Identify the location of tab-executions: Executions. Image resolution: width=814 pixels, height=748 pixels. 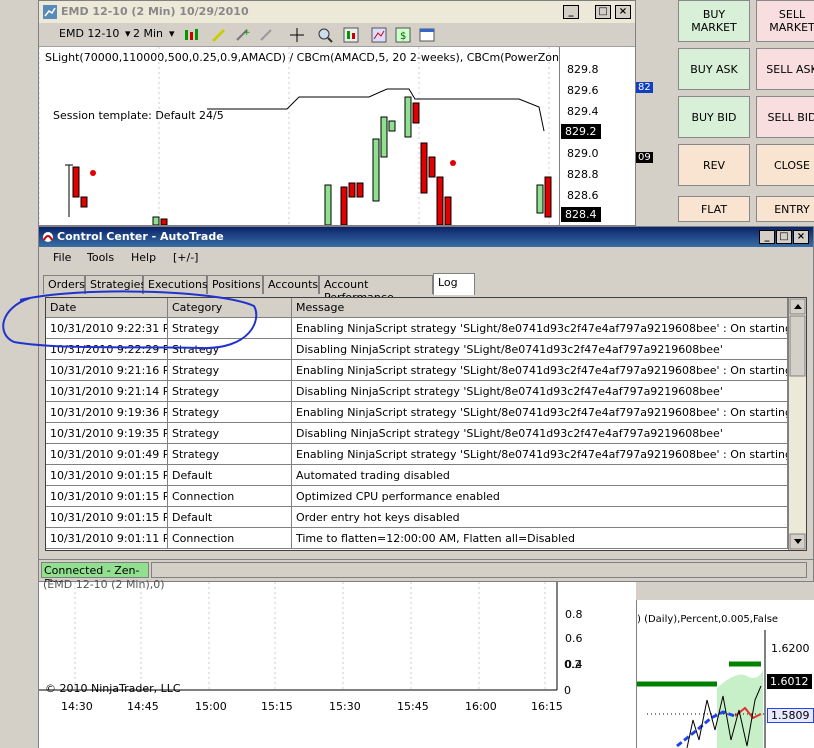
(175, 284).